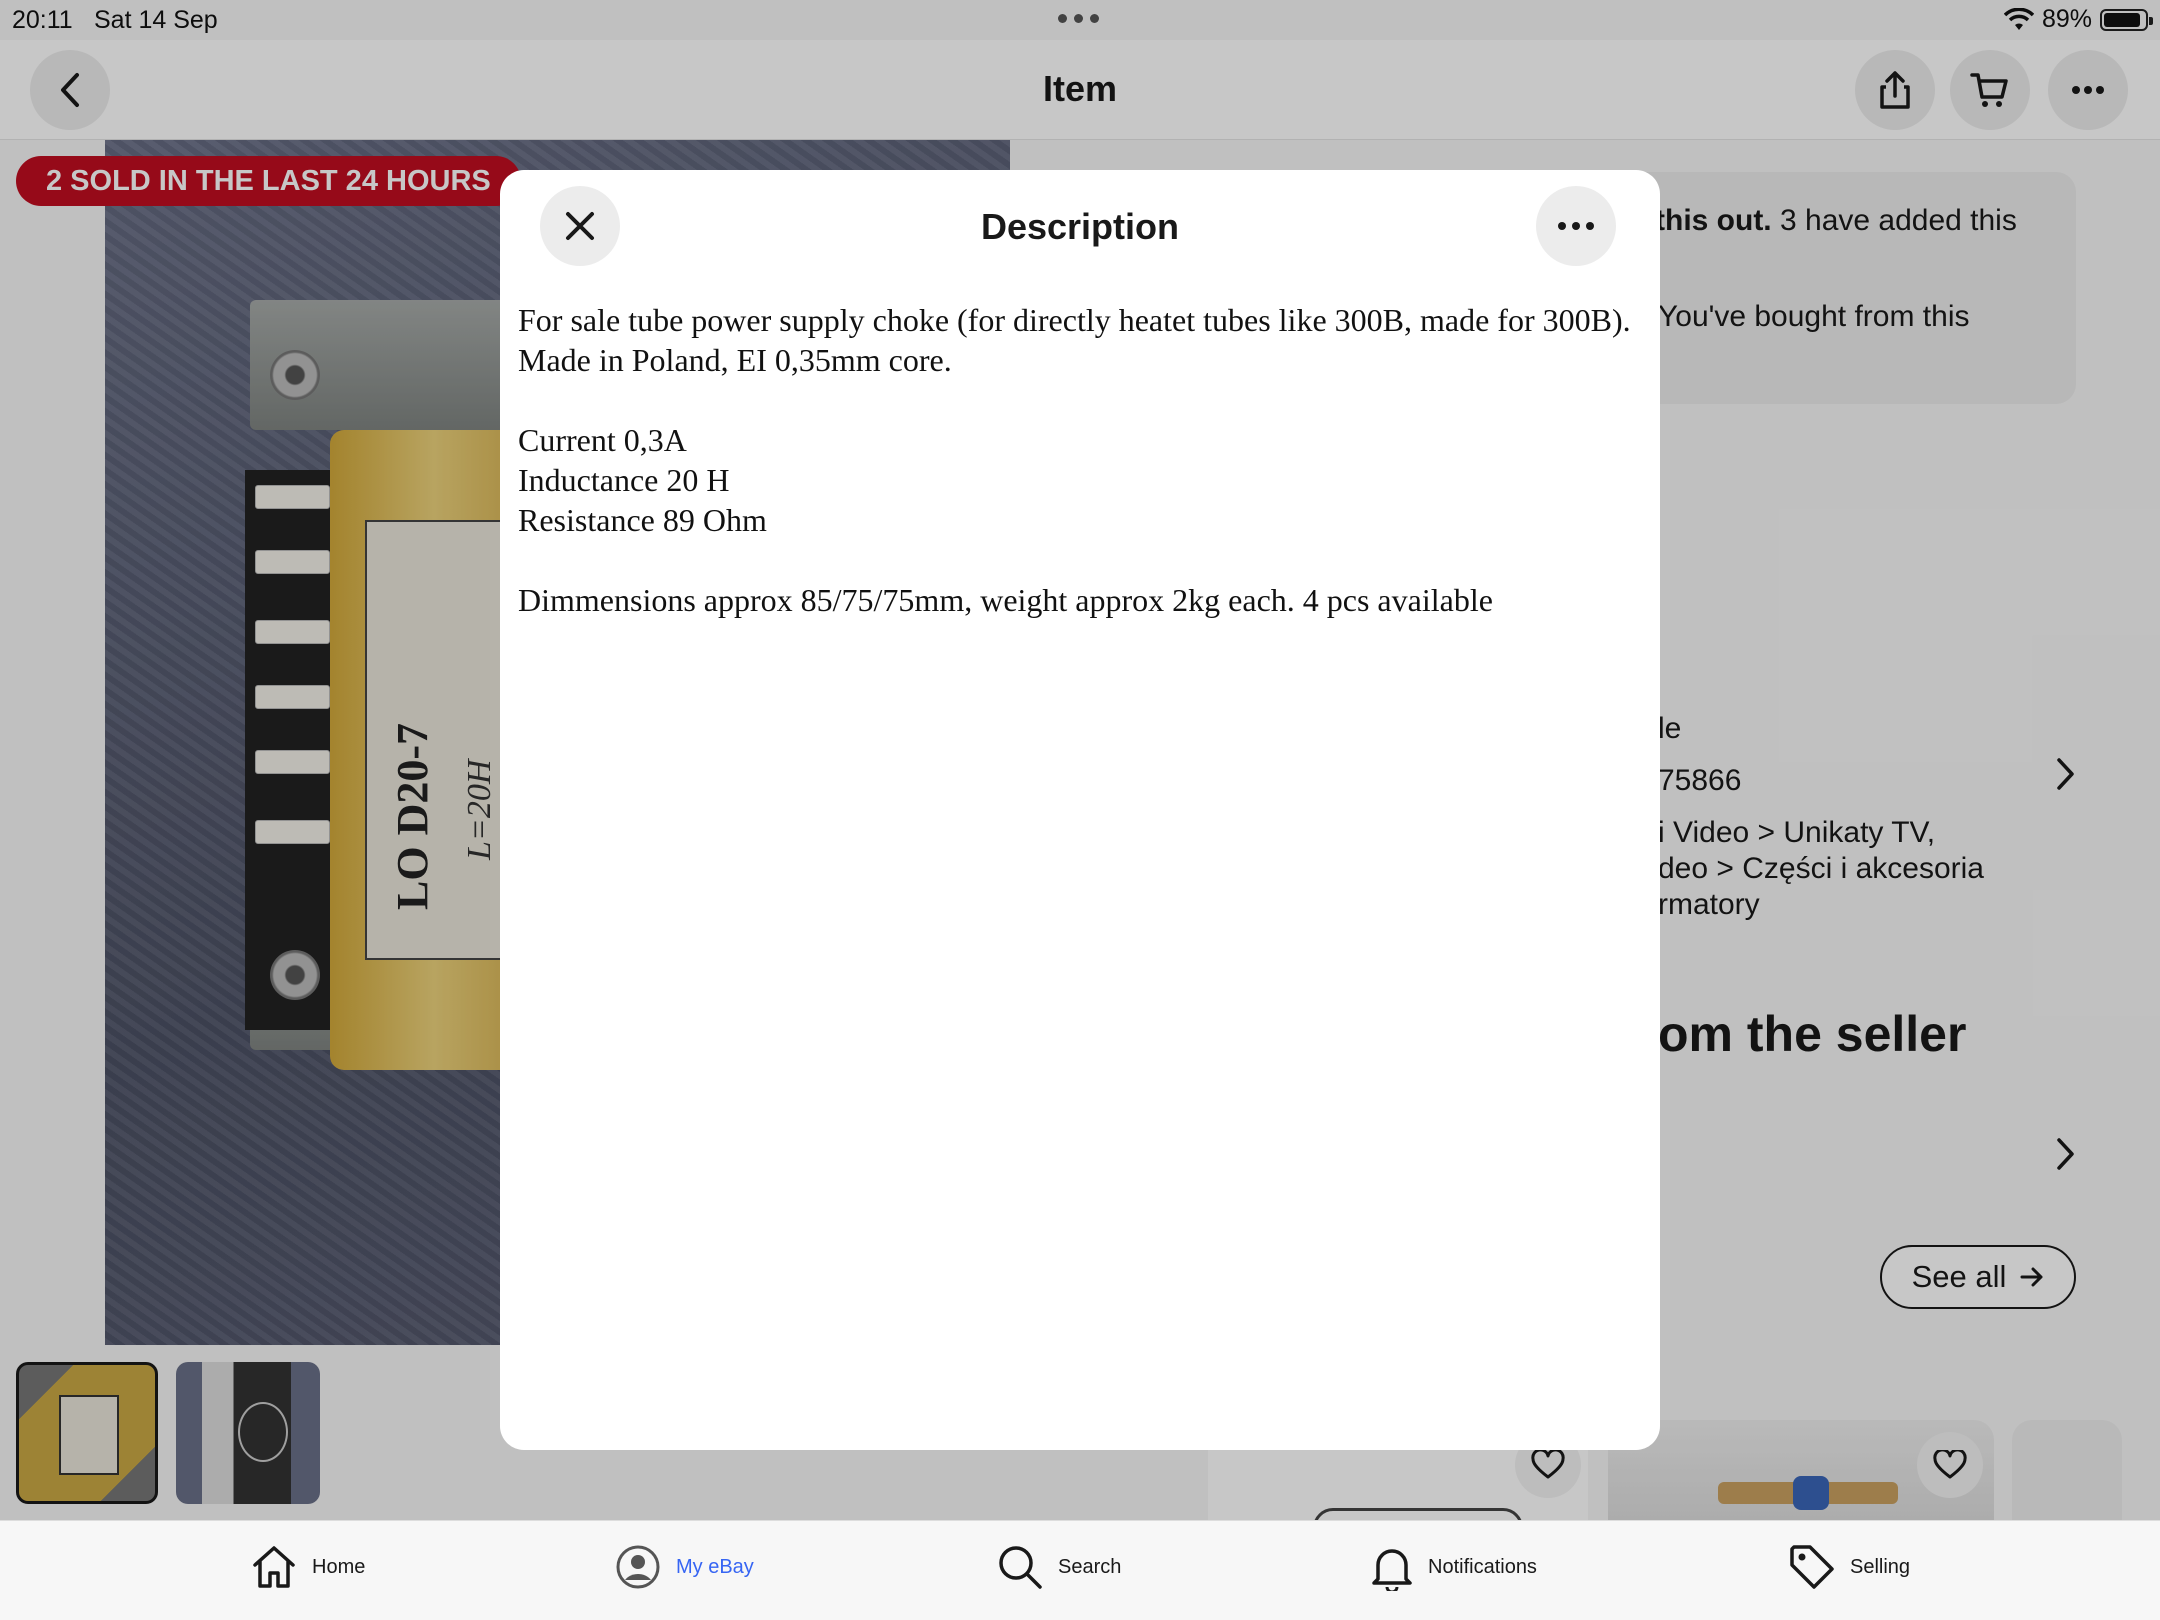  I want to click on search-icon, so click(1020, 1567).